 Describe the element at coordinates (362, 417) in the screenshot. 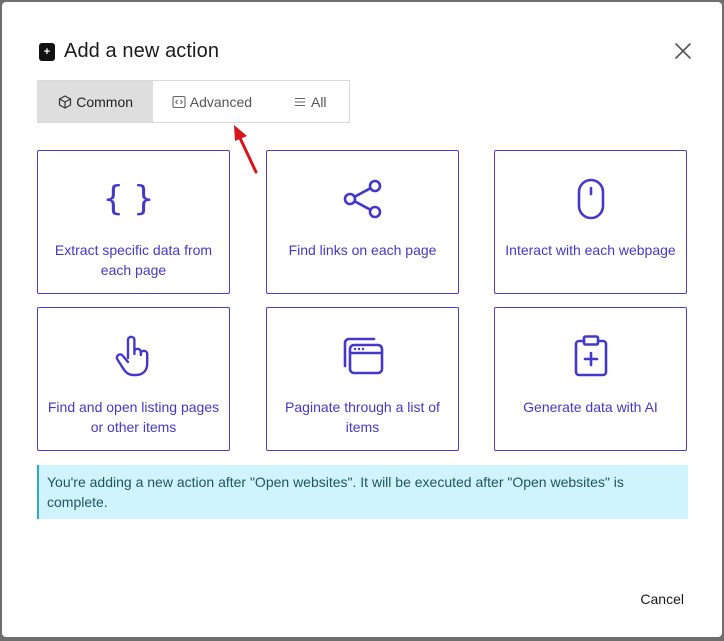

I see `card-label: Paginate through a list of items` at that location.